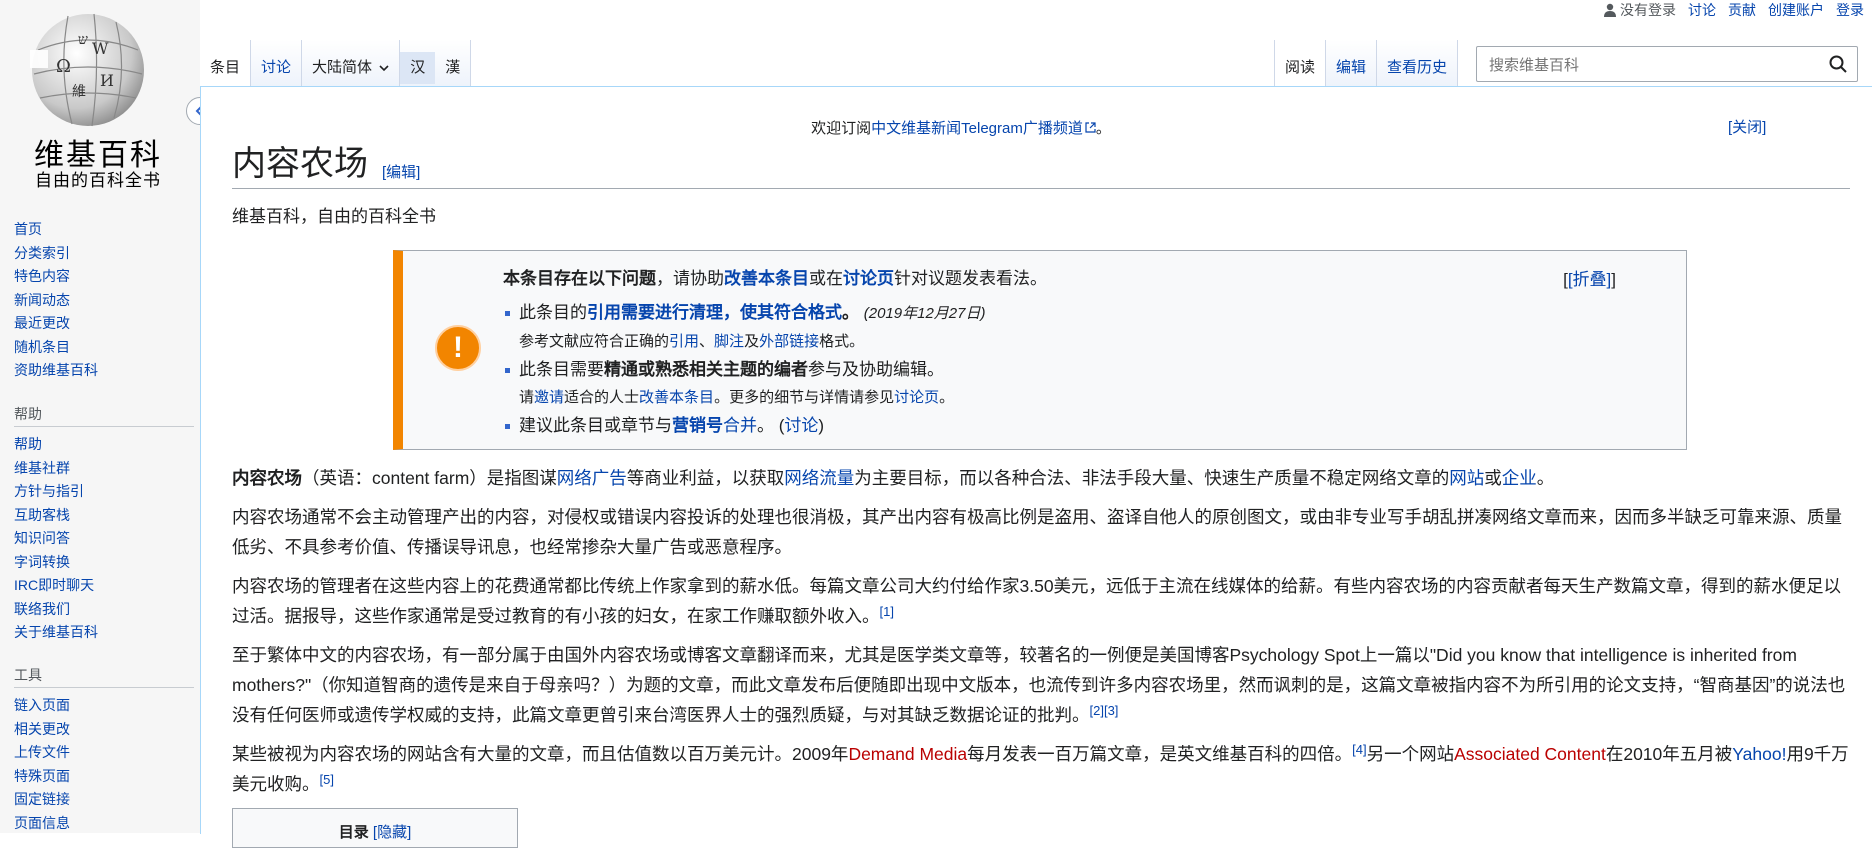 The width and height of the screenshot is (1872, 848). What do you see at coordinates (104, 730) in the screenshot?
I see `nav-item-related-changes: 相关更改` at bounding box center [104, 730].